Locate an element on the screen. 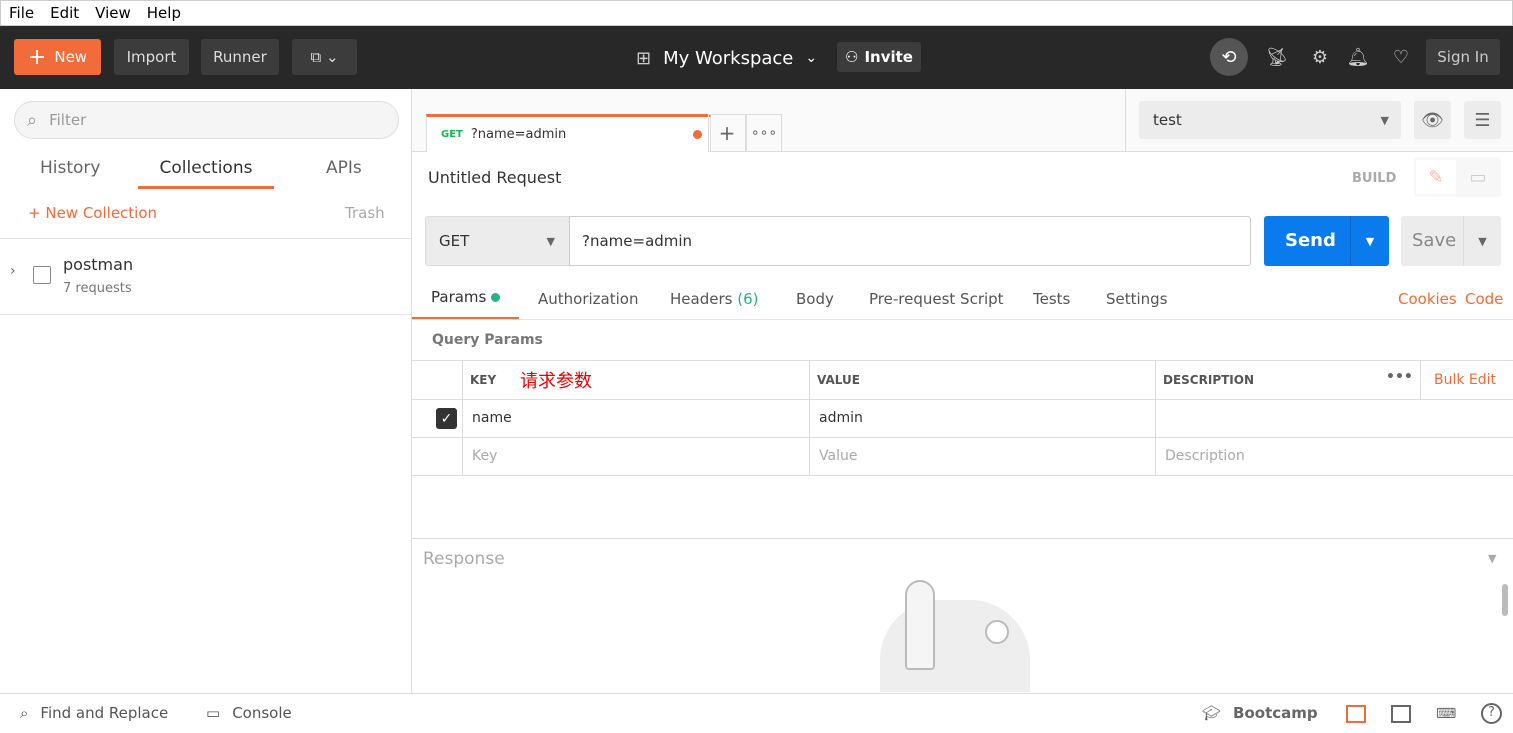  sign-in-button: Sign In is located at coordinates (1463, 57).